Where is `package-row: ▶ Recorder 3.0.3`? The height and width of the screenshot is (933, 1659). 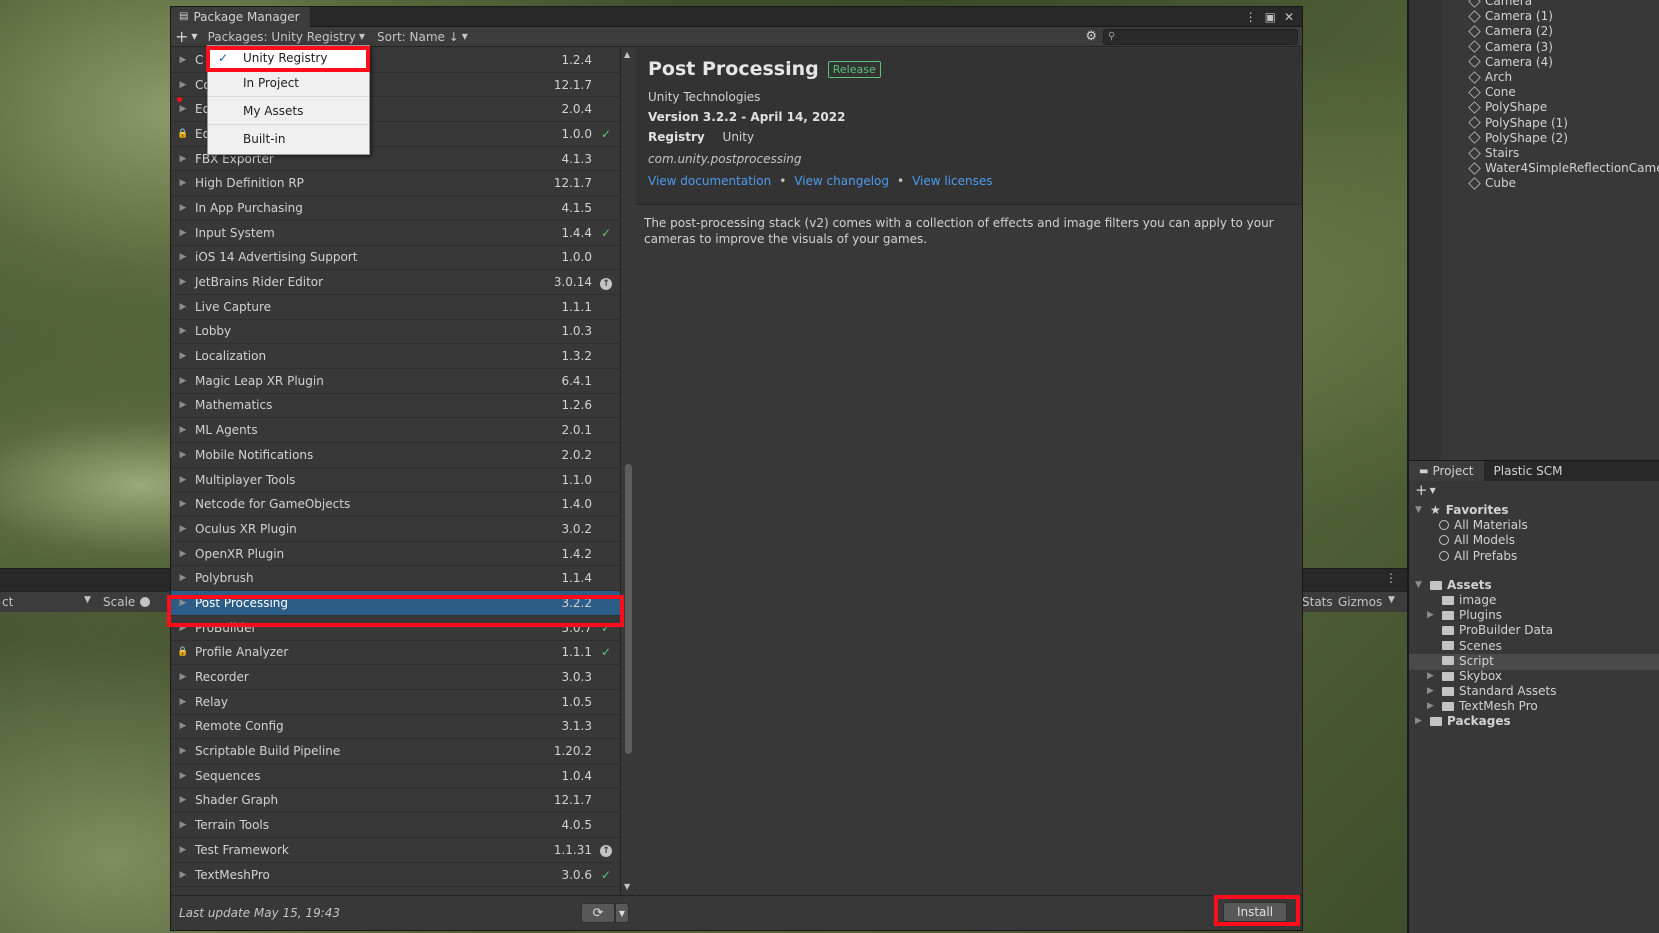
package-row: ▶ Recorder 3.0.3 is located at coordinates (395, 677).